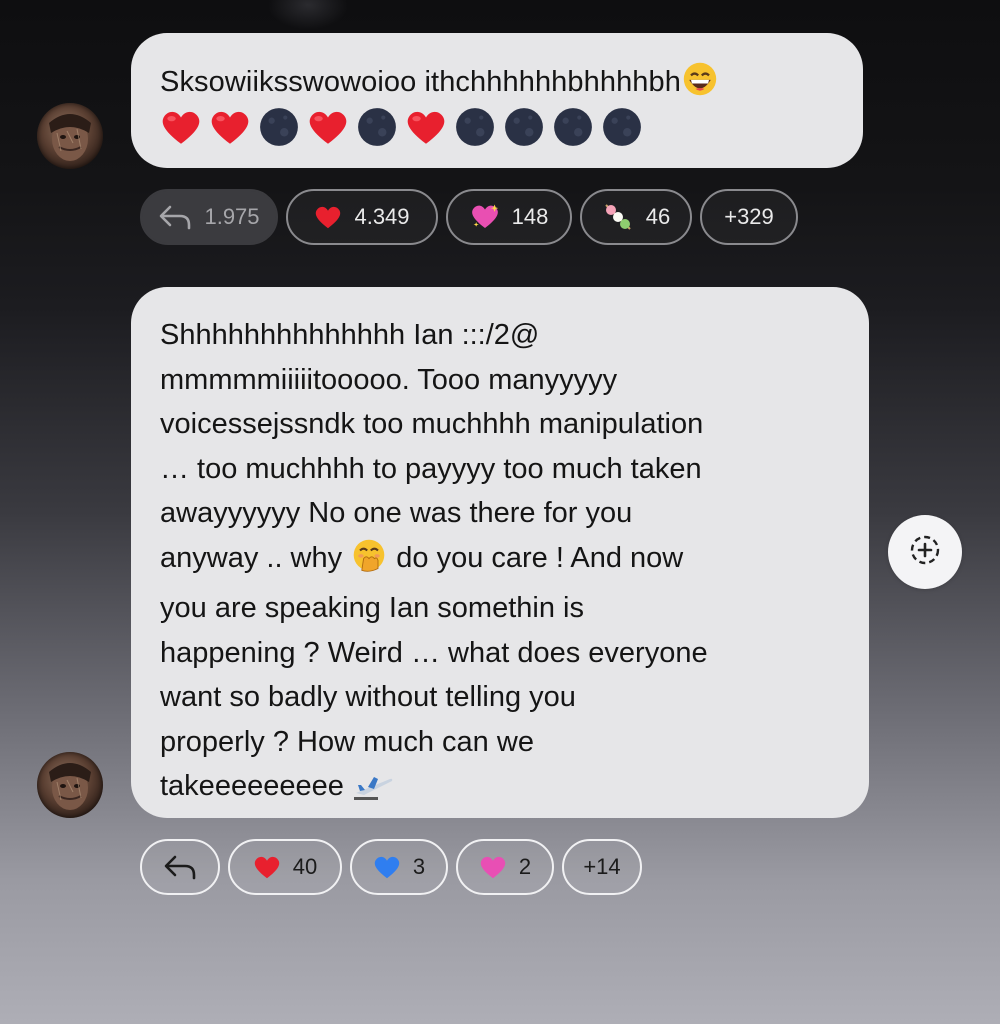 Image resolution: width=1000 pixels, height=1024 pixels. Describe the element at coordinates (540, 557) in the screenshot. I see `message-text-fragment: do you care ! And now` at that location.